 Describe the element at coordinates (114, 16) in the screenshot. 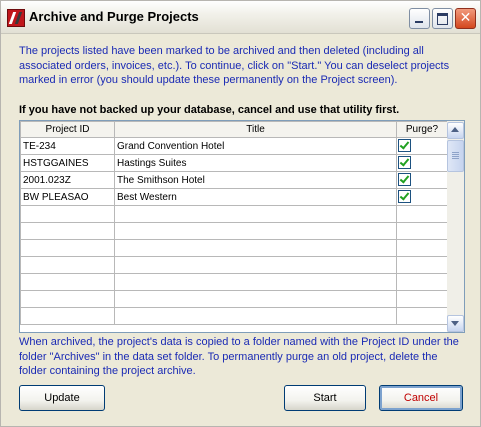

I see `window-title: Archive and Purge Projects` at that location.